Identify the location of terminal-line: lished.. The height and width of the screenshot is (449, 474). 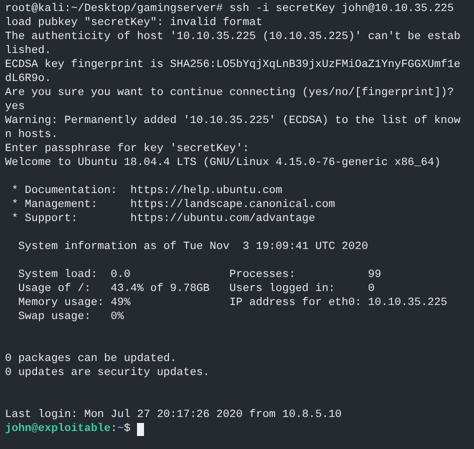
(28, 51).